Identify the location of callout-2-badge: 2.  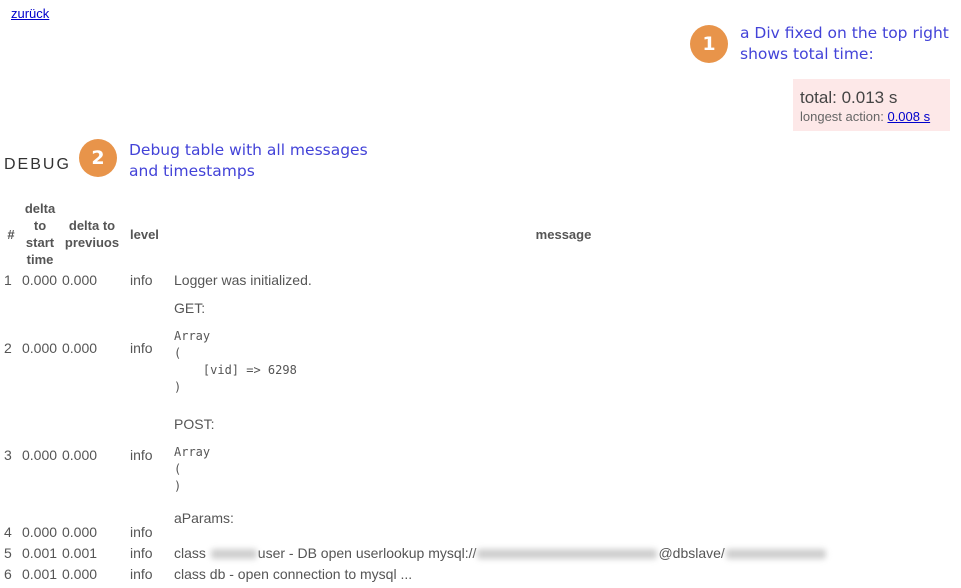
(98, 158).